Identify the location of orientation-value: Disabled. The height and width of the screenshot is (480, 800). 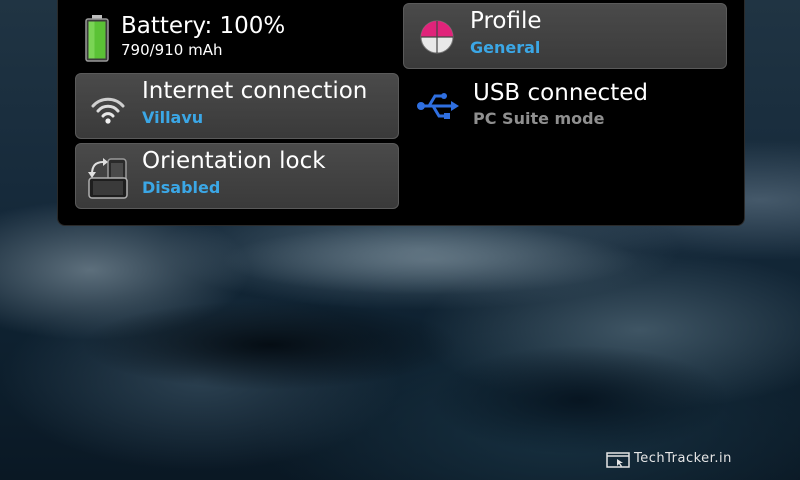
(181, 187).